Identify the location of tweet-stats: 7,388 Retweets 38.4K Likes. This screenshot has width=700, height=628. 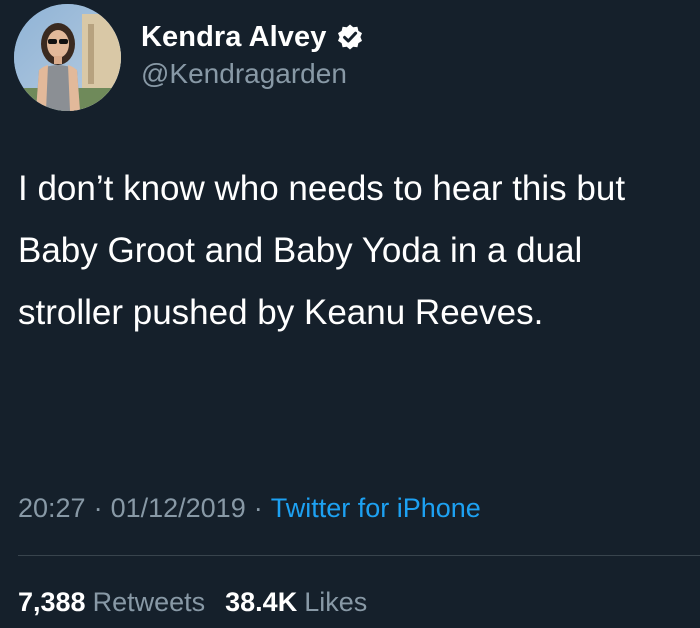
(202, 602).